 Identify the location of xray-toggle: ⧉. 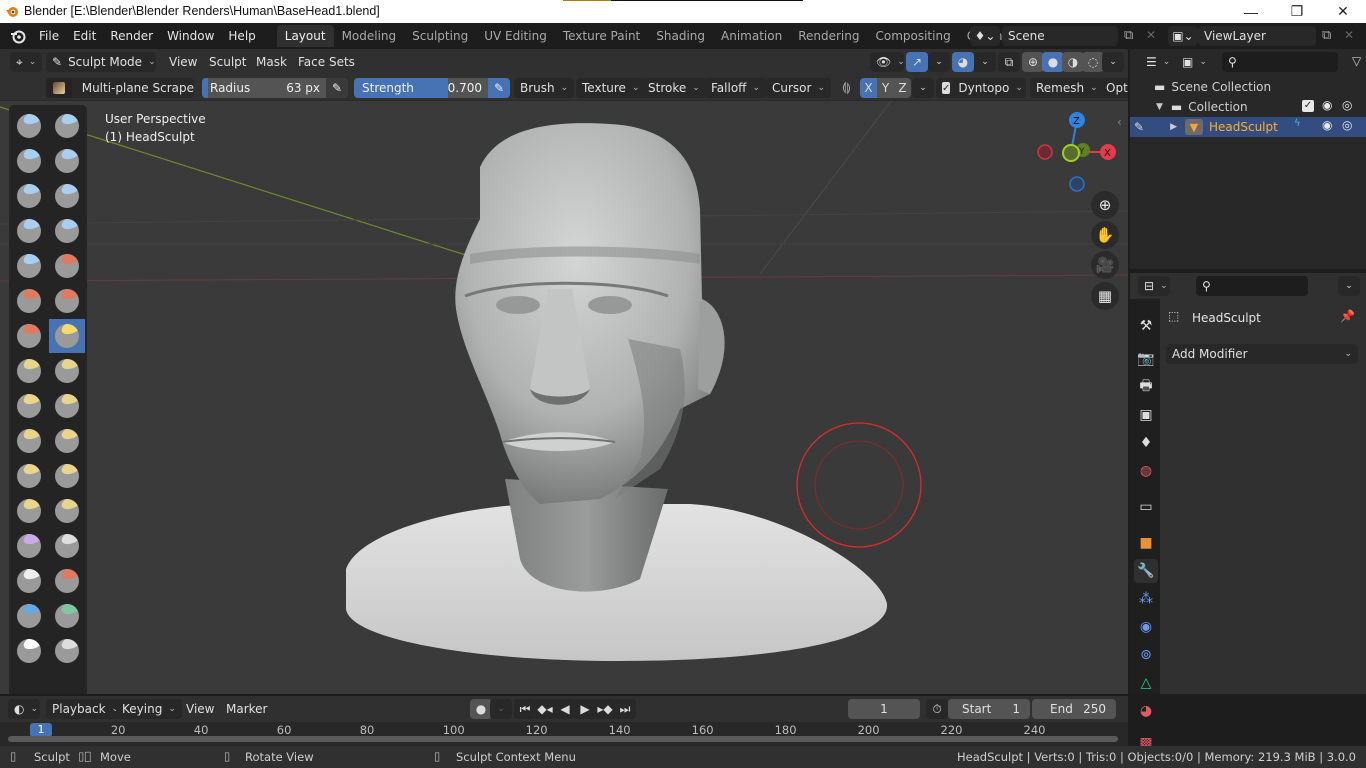
(1009, 62).